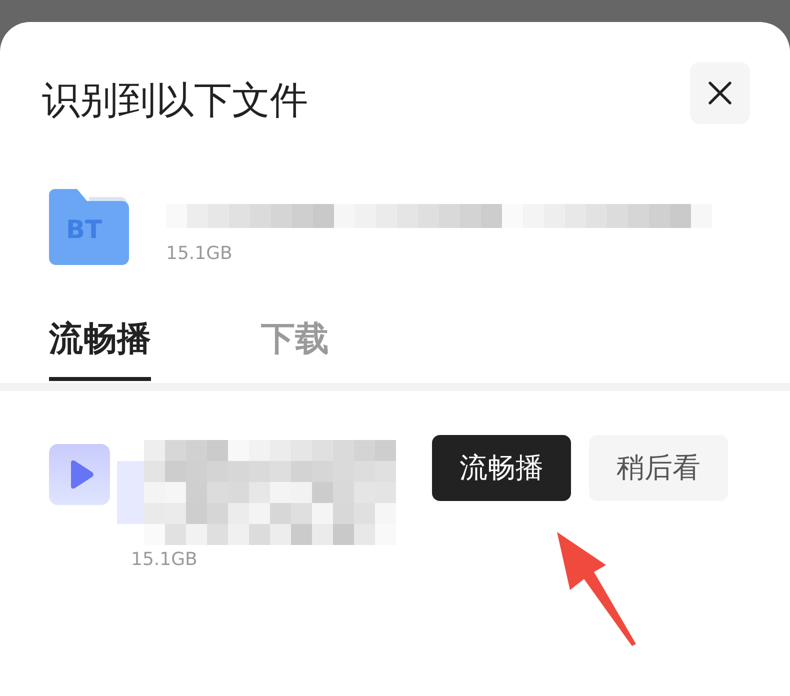 The width and height of the screenshot is (790, 696). Describe the element at coordinates (175, 100) in the screenshot. I see `dialog-title: 识别到以下文件` at that location.